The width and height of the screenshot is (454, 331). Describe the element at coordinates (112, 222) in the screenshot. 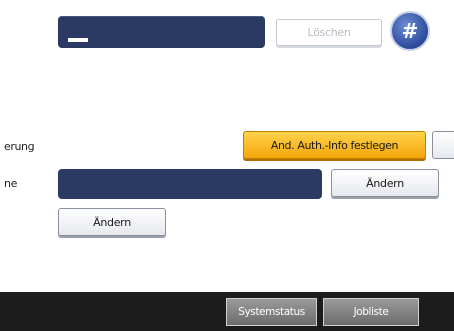

I see `change-button: Ändern` at that location.